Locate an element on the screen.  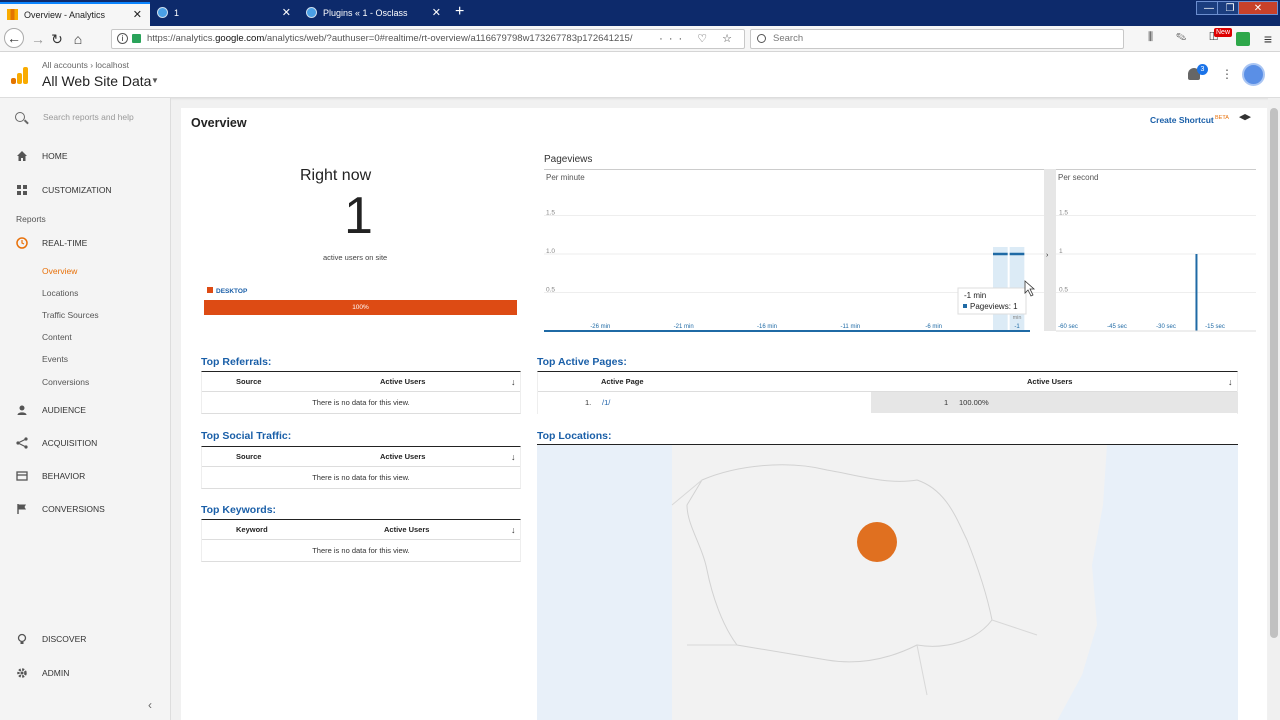
sidebar-subitem-events: Events is located at coordinates (55, 359).